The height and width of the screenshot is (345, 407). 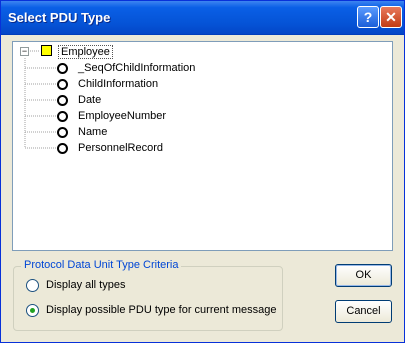 I want to click on pdu-criteria-group, so click(x=148, y=298).